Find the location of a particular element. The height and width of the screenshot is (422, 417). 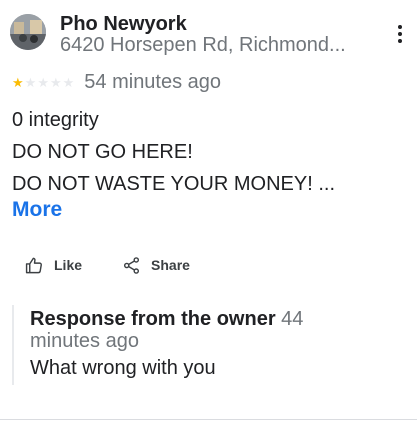

review-actions: Like Share is located at coordinates (107, 265).